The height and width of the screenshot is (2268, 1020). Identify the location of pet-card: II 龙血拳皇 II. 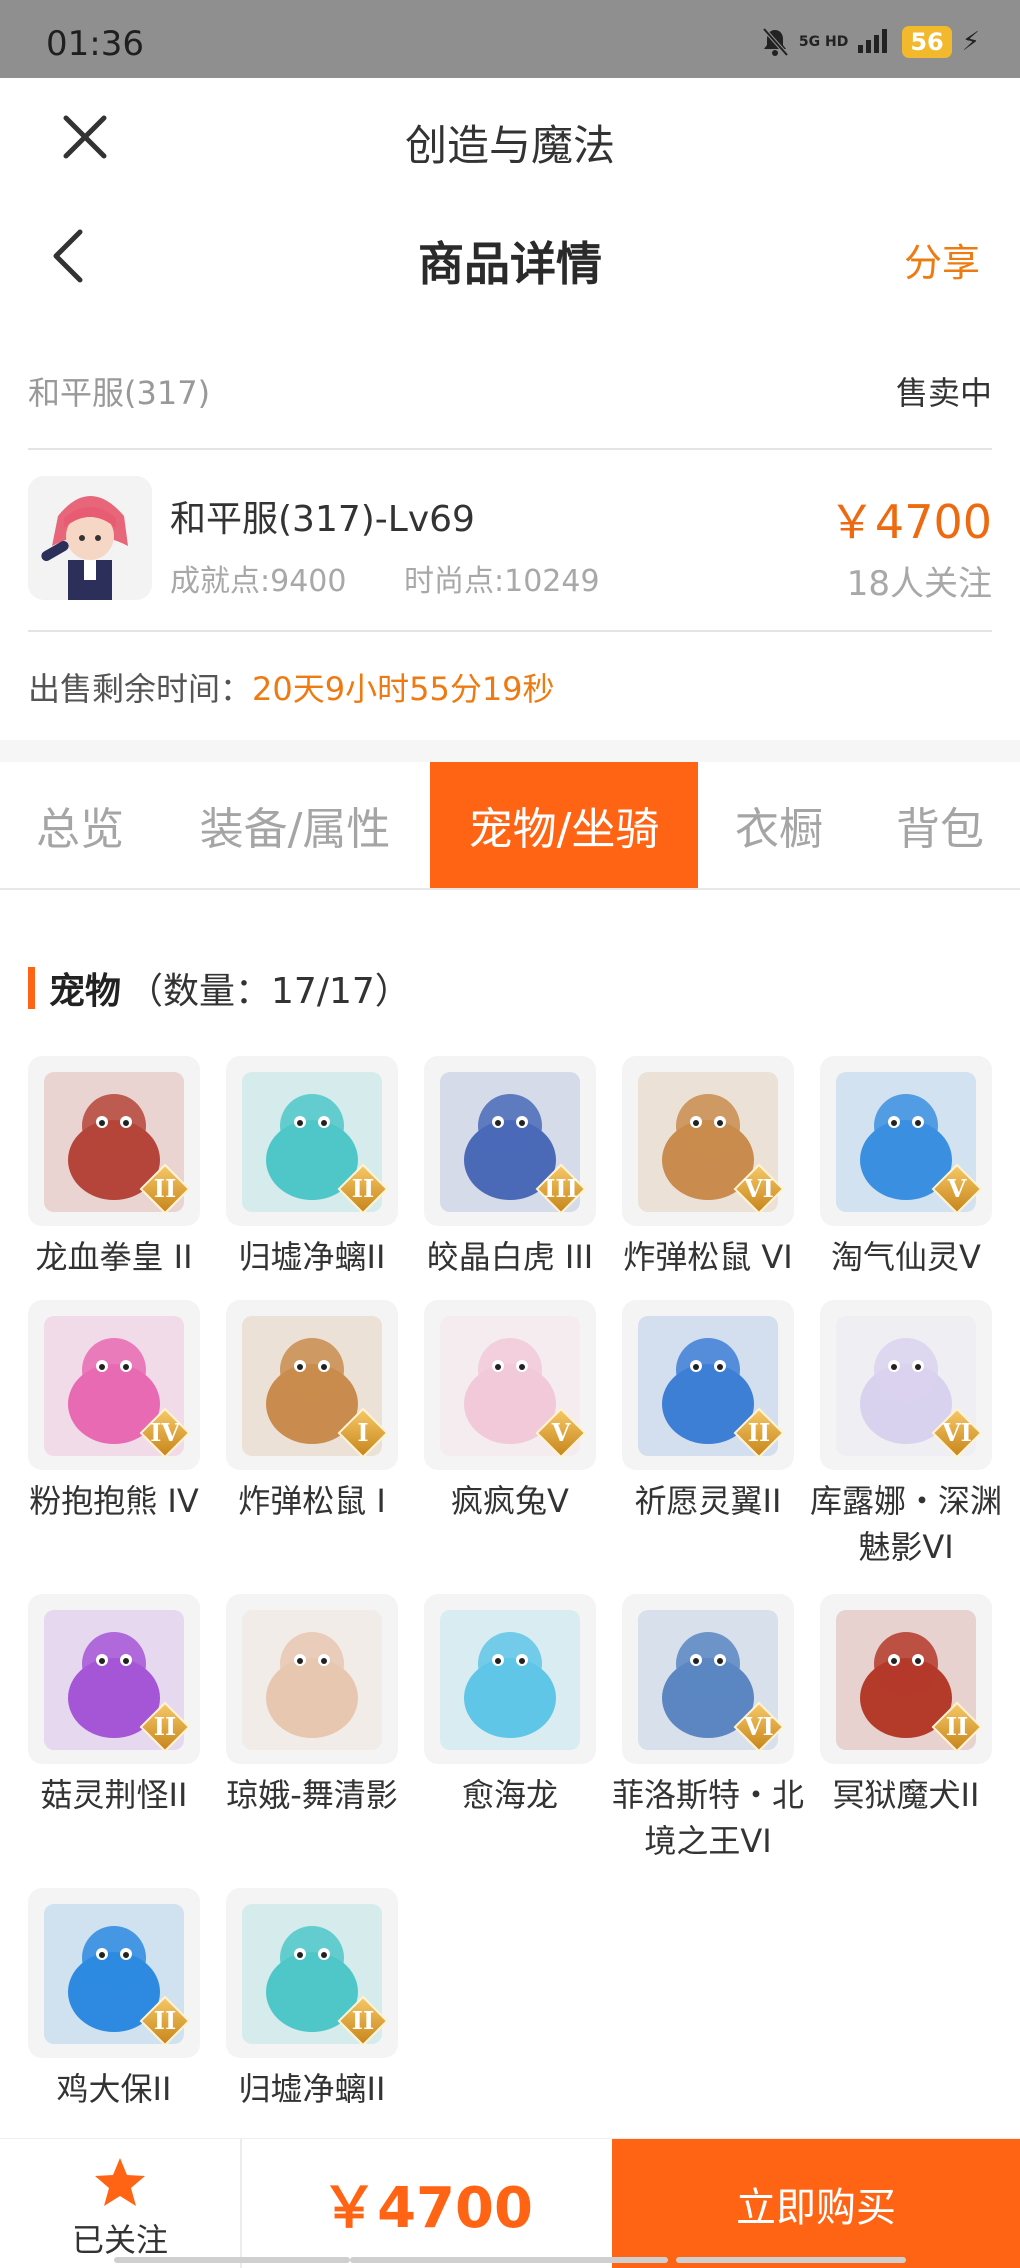
(114, 1168).